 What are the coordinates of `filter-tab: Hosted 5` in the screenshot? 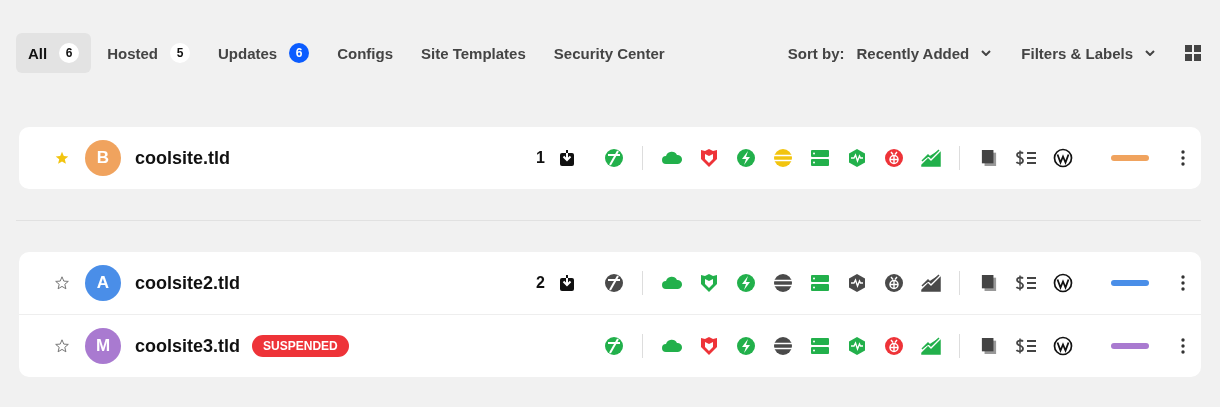 It's located at (148, 53).